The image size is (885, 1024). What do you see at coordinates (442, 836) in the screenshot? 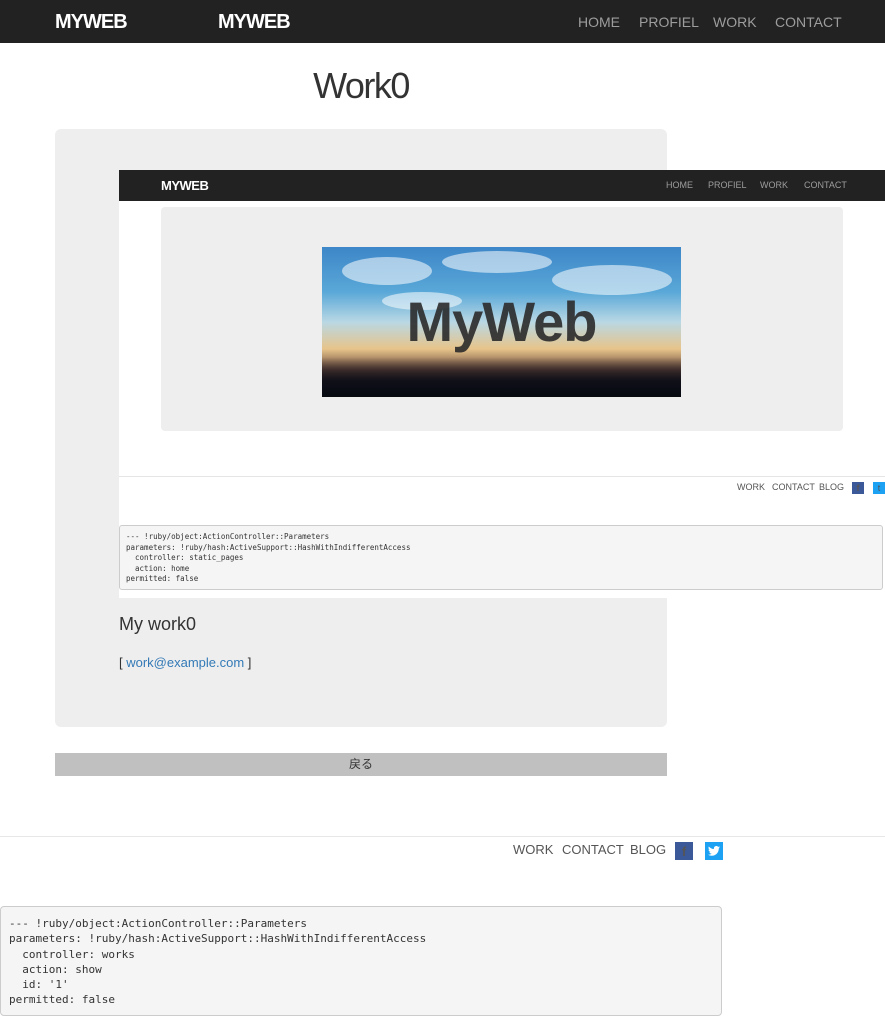
I see `footer-divider` at bounding box center [442, 836].